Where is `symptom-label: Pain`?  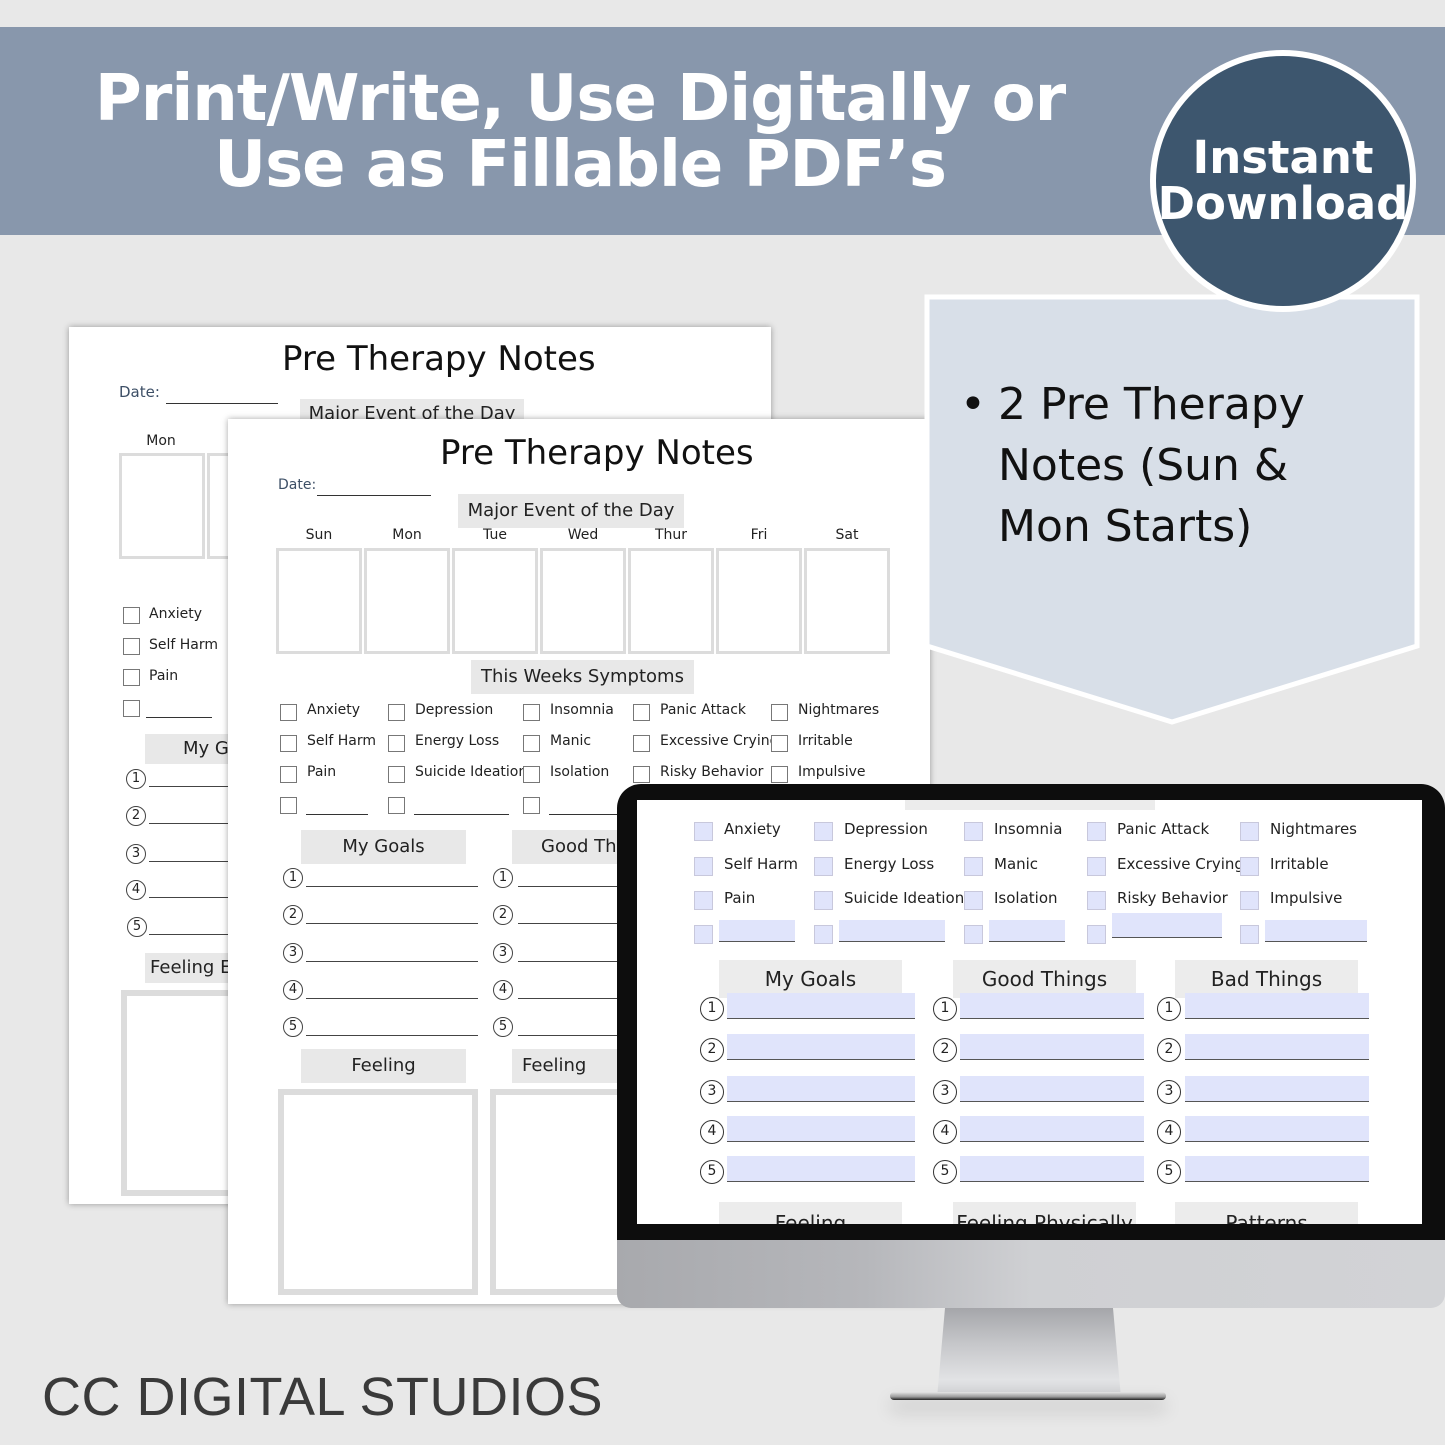
symptom-label: Pain is located at coordinates (164, 676).